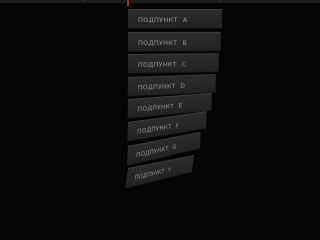 The image size is (320, 240). I want to click on submenu-item-key: D, so click(183, 85).